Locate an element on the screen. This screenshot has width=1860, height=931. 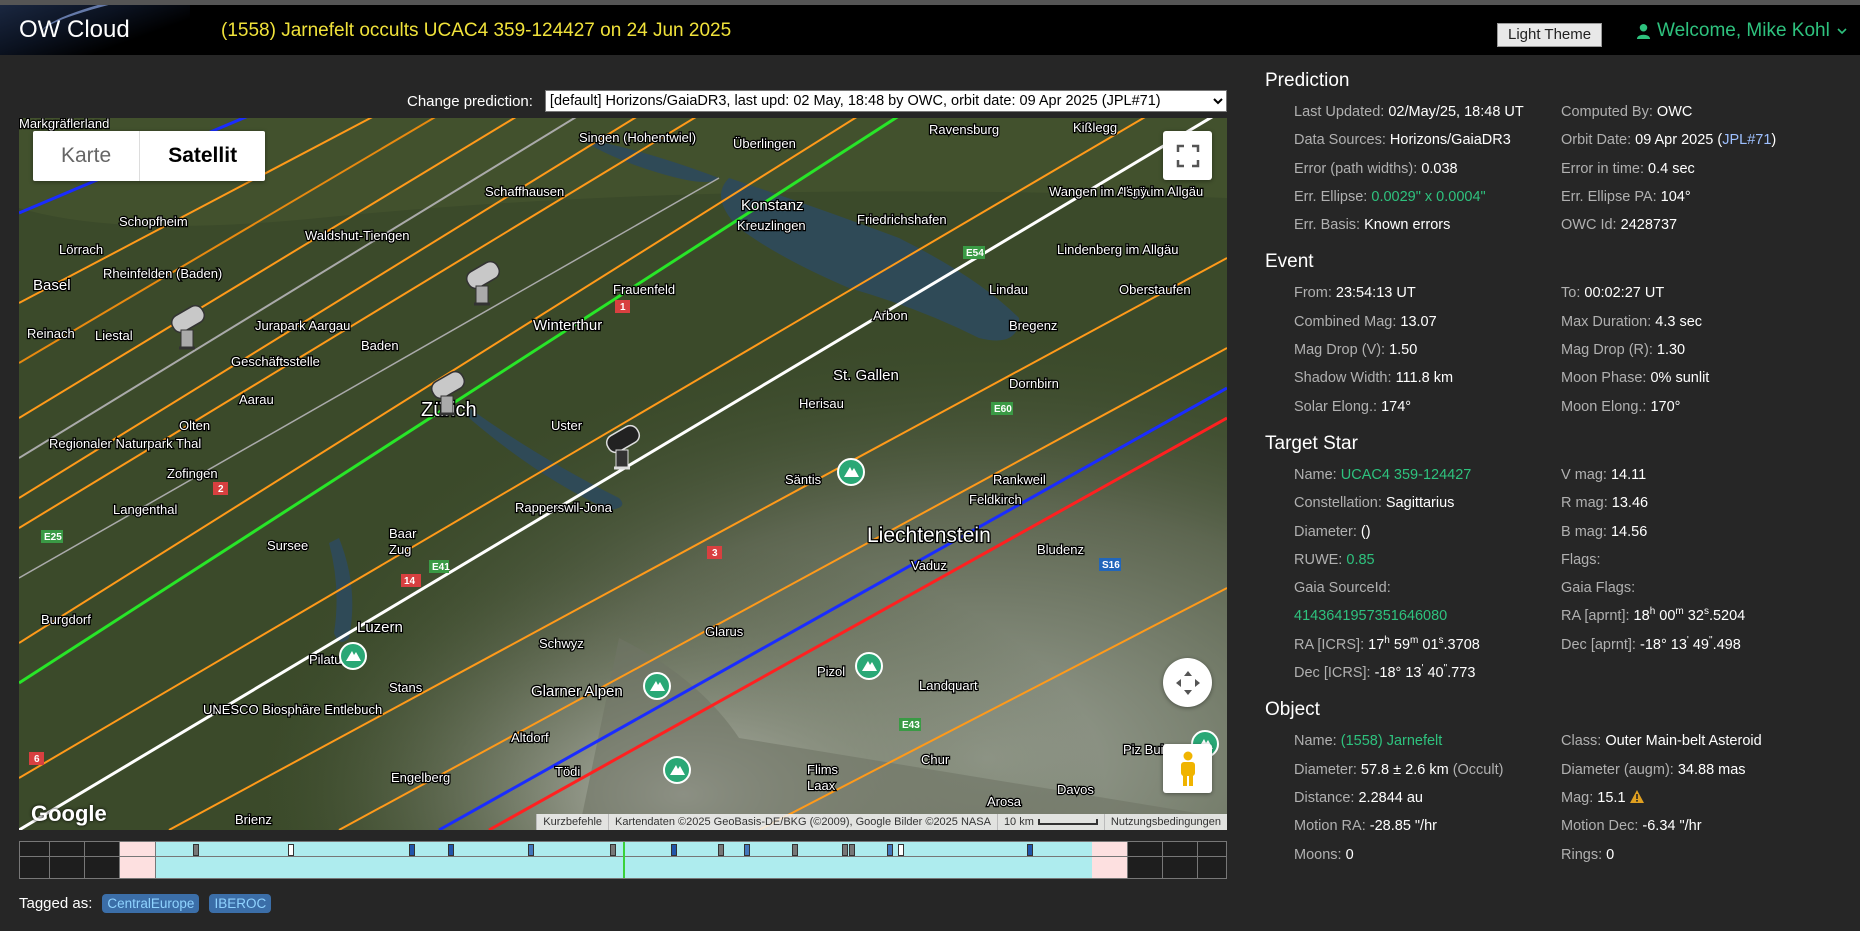
field-label: Computed By: is located at coordinates (1607, 112).